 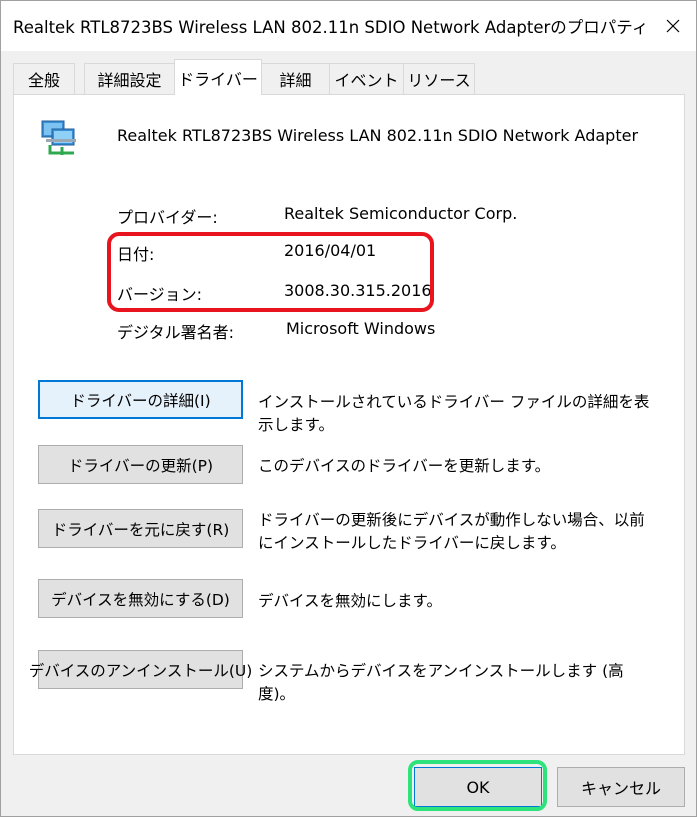 What do you see at coordinates (140, 464) in the screenshot?
I see `update-driver-button: ドライバーの更新(P)` at bounding box center [140, 464].